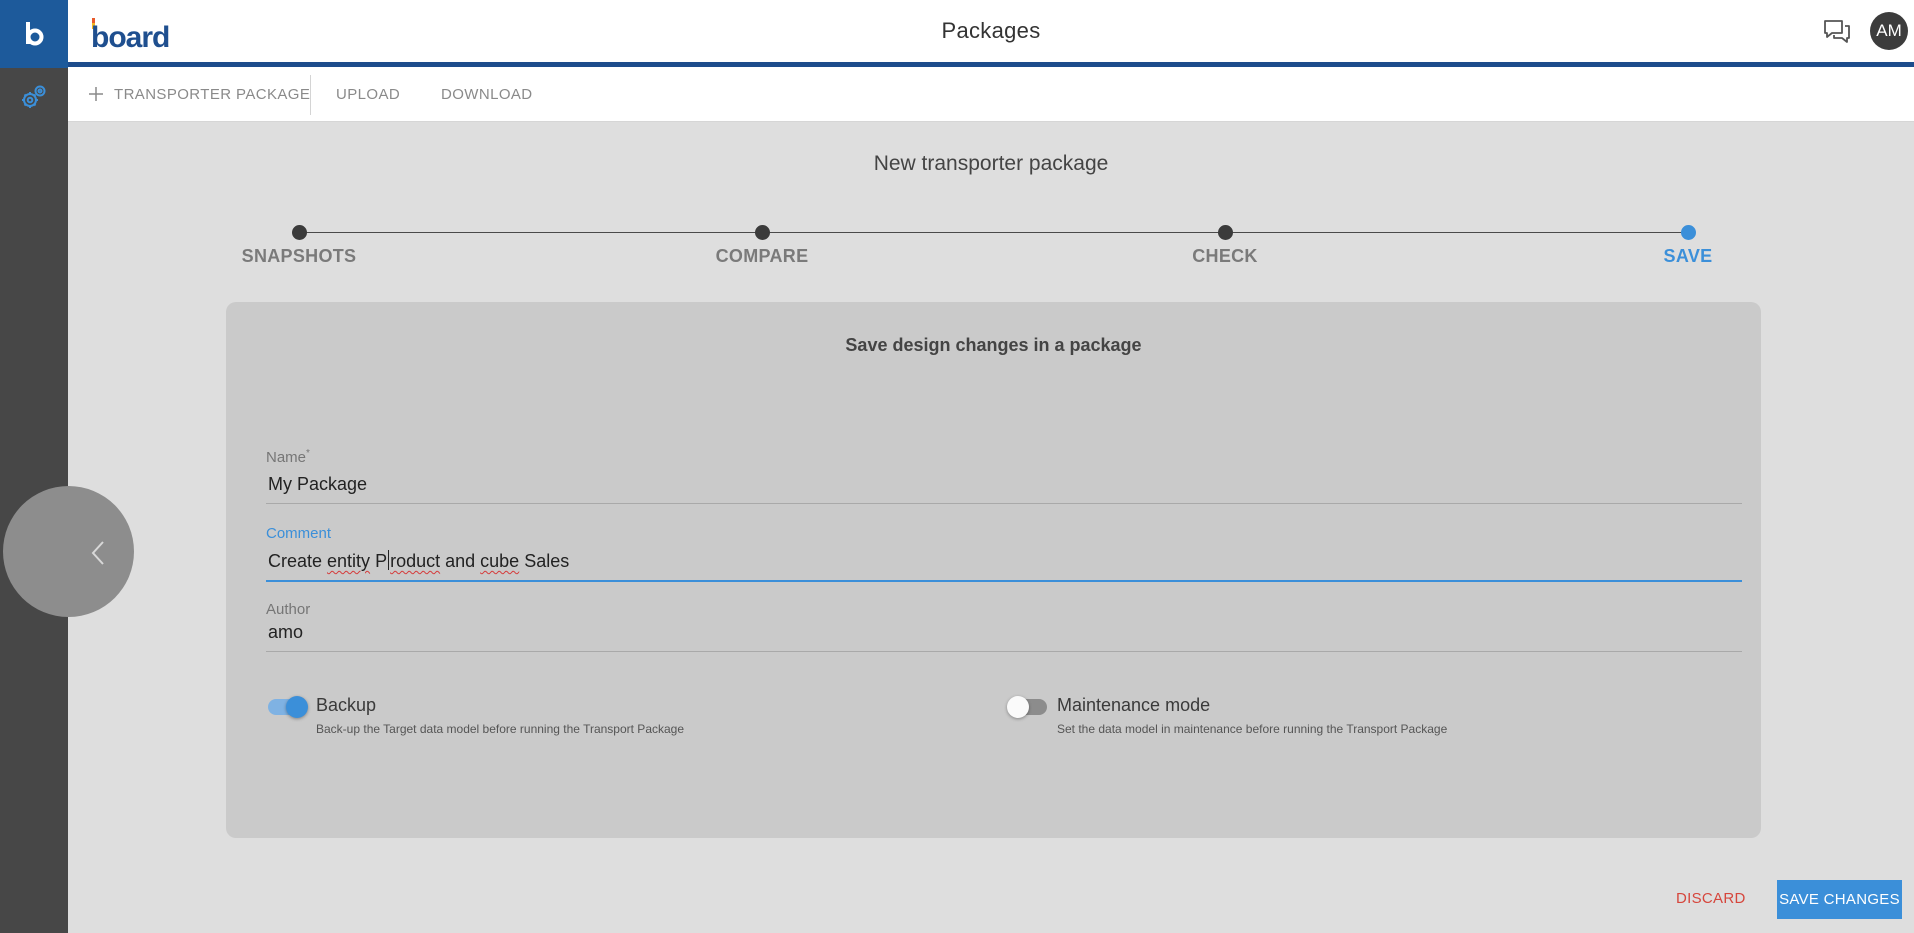 The image size is (1914, 933). I want to click on upload-button: UPLOAD, so click(368, 94).